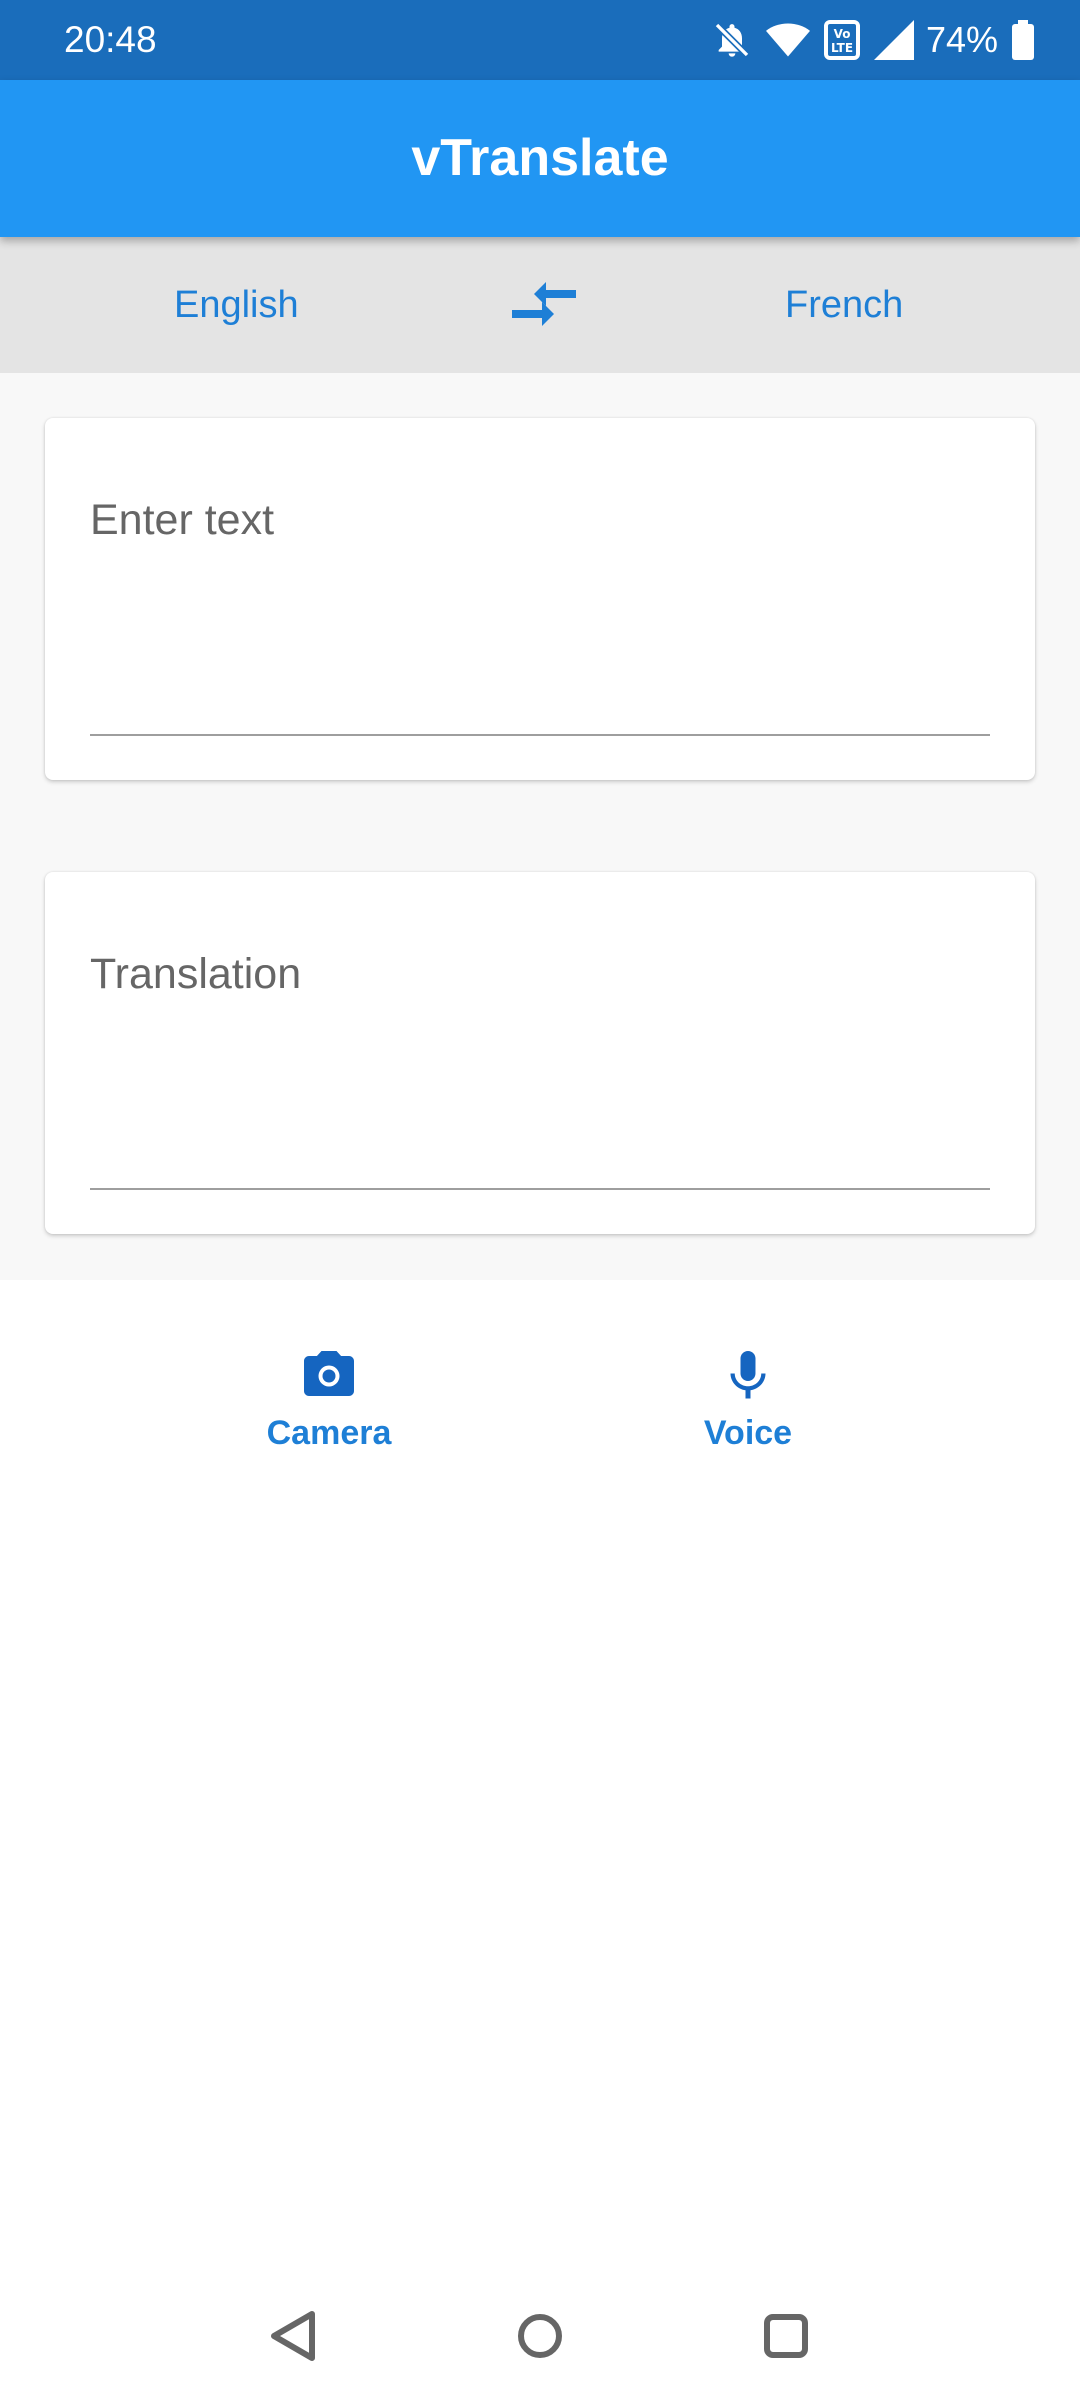 This screenshot has width=1080, height=2400. I want to click on input-underline, so click(540, 735).